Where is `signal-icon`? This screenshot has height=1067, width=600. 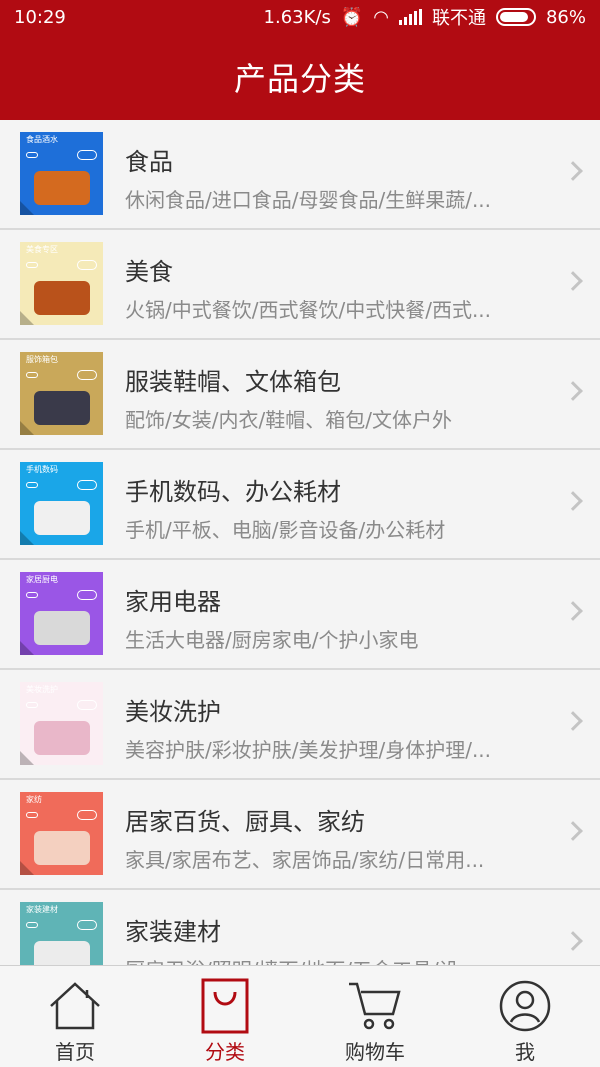
signal-icon is located at coordinates (410, 17).